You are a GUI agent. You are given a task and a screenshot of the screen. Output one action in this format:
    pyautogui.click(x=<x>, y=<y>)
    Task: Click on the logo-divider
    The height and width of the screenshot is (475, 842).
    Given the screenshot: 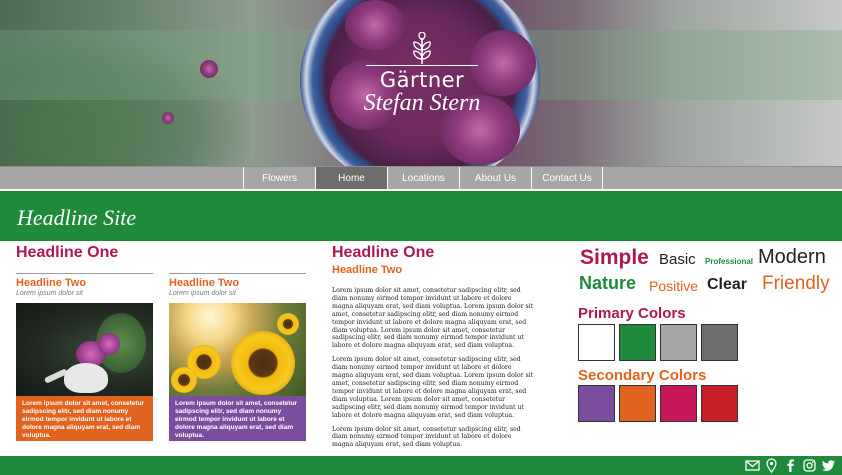 What is the action you would take?
    pyautogui.click(x=422, y=65)
    